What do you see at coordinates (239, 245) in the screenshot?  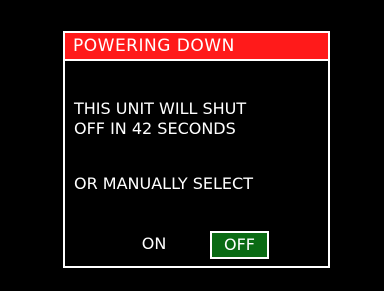 I see `off-button: OFF` at bounding box center [239, 245].